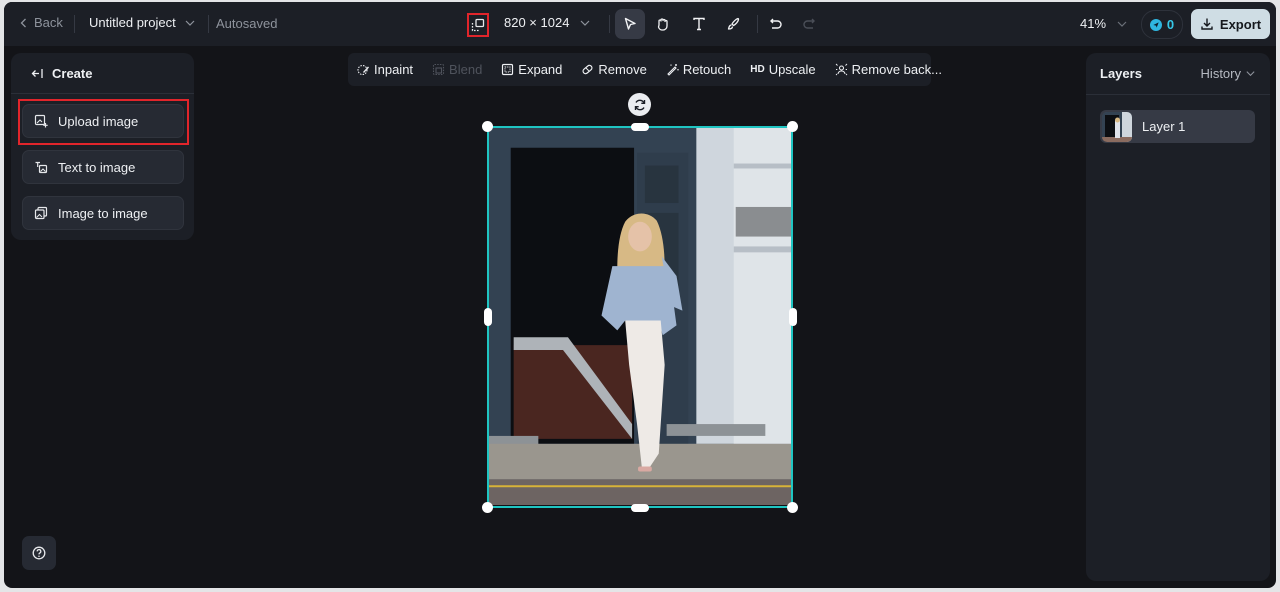 The width and height of the screenshot is (1280, 592). I want to click on expand-button: Expand, so click(531, 69).